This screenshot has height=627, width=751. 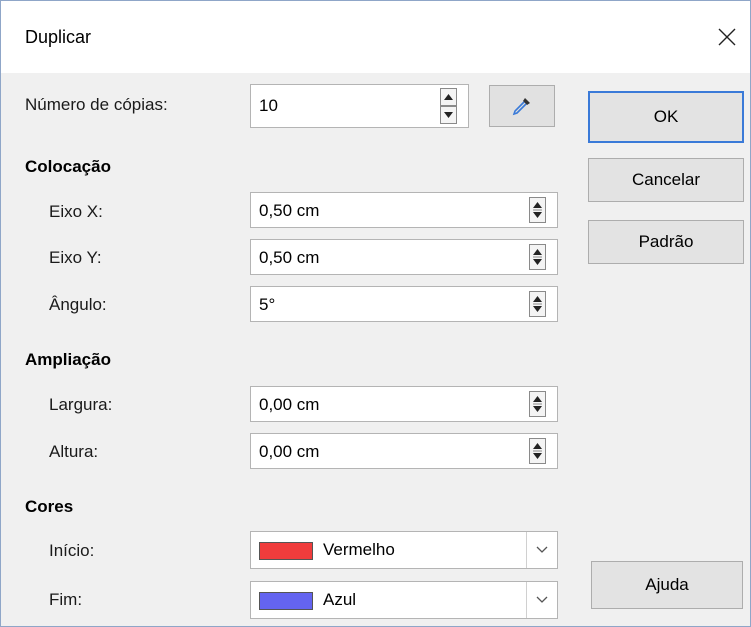 What do you see at coordinates (289, 404) in the screenshot?
I see `width-value: 0,00 cm` at bounding box center [289, 404].